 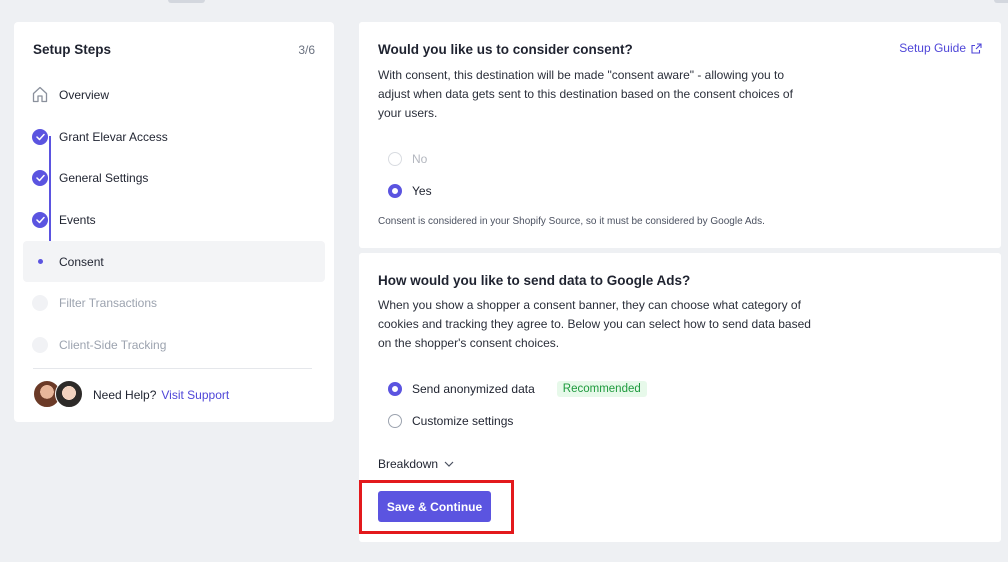 I want to click on step-label: Client-Side Tracking, so click(x=113, y=344).